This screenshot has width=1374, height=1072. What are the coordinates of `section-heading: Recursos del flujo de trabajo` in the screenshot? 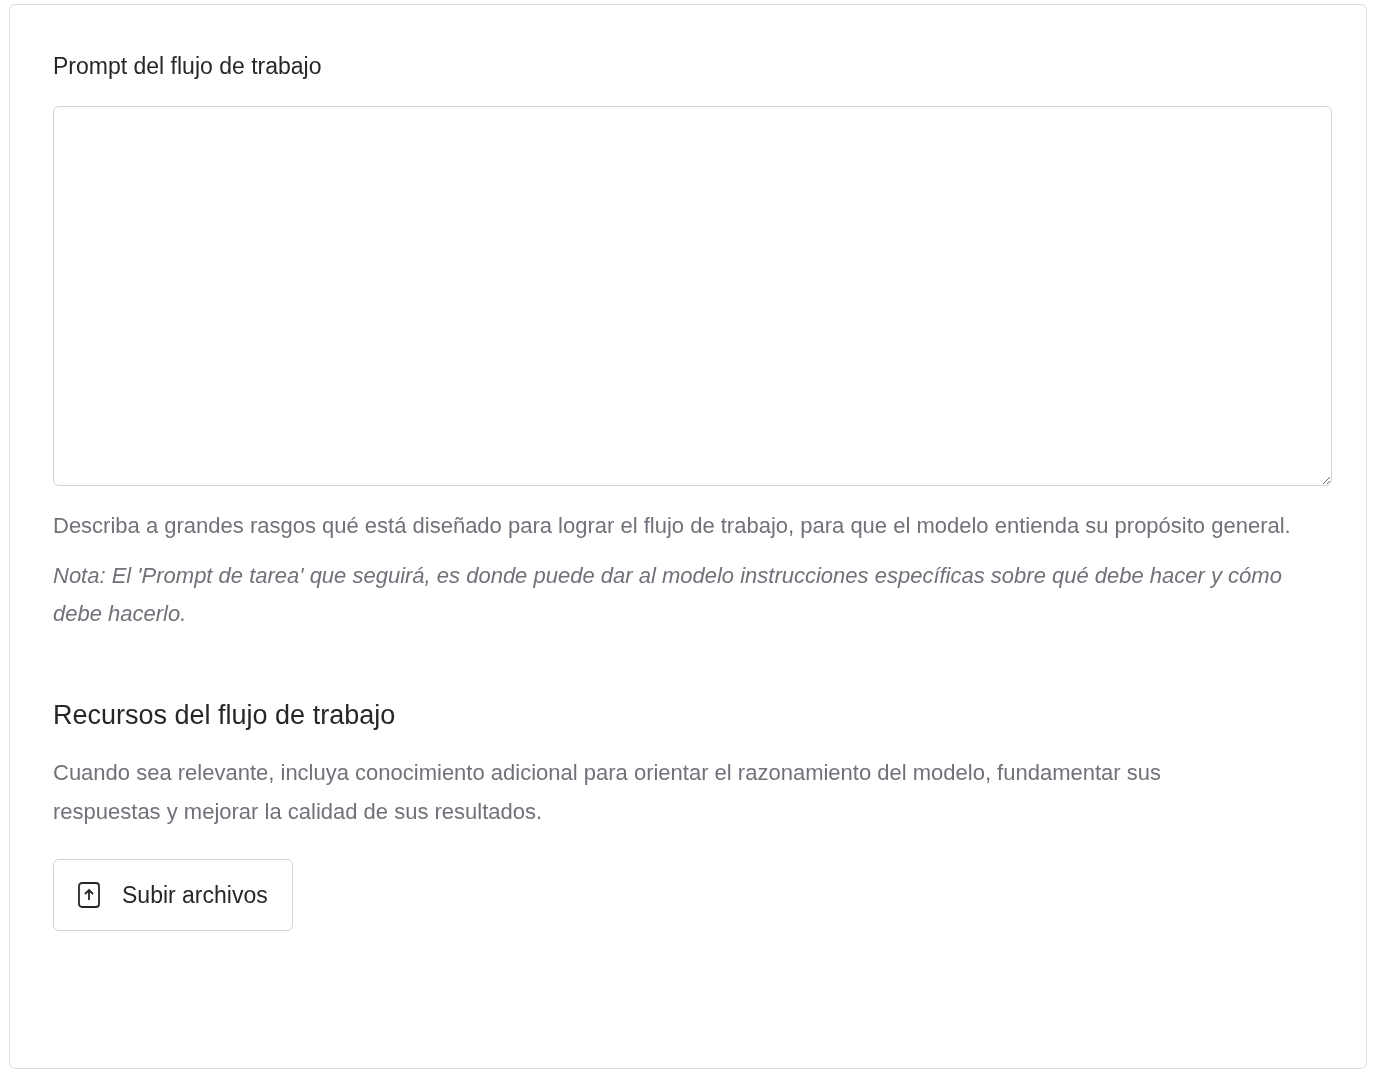 It's located at (225, 715).